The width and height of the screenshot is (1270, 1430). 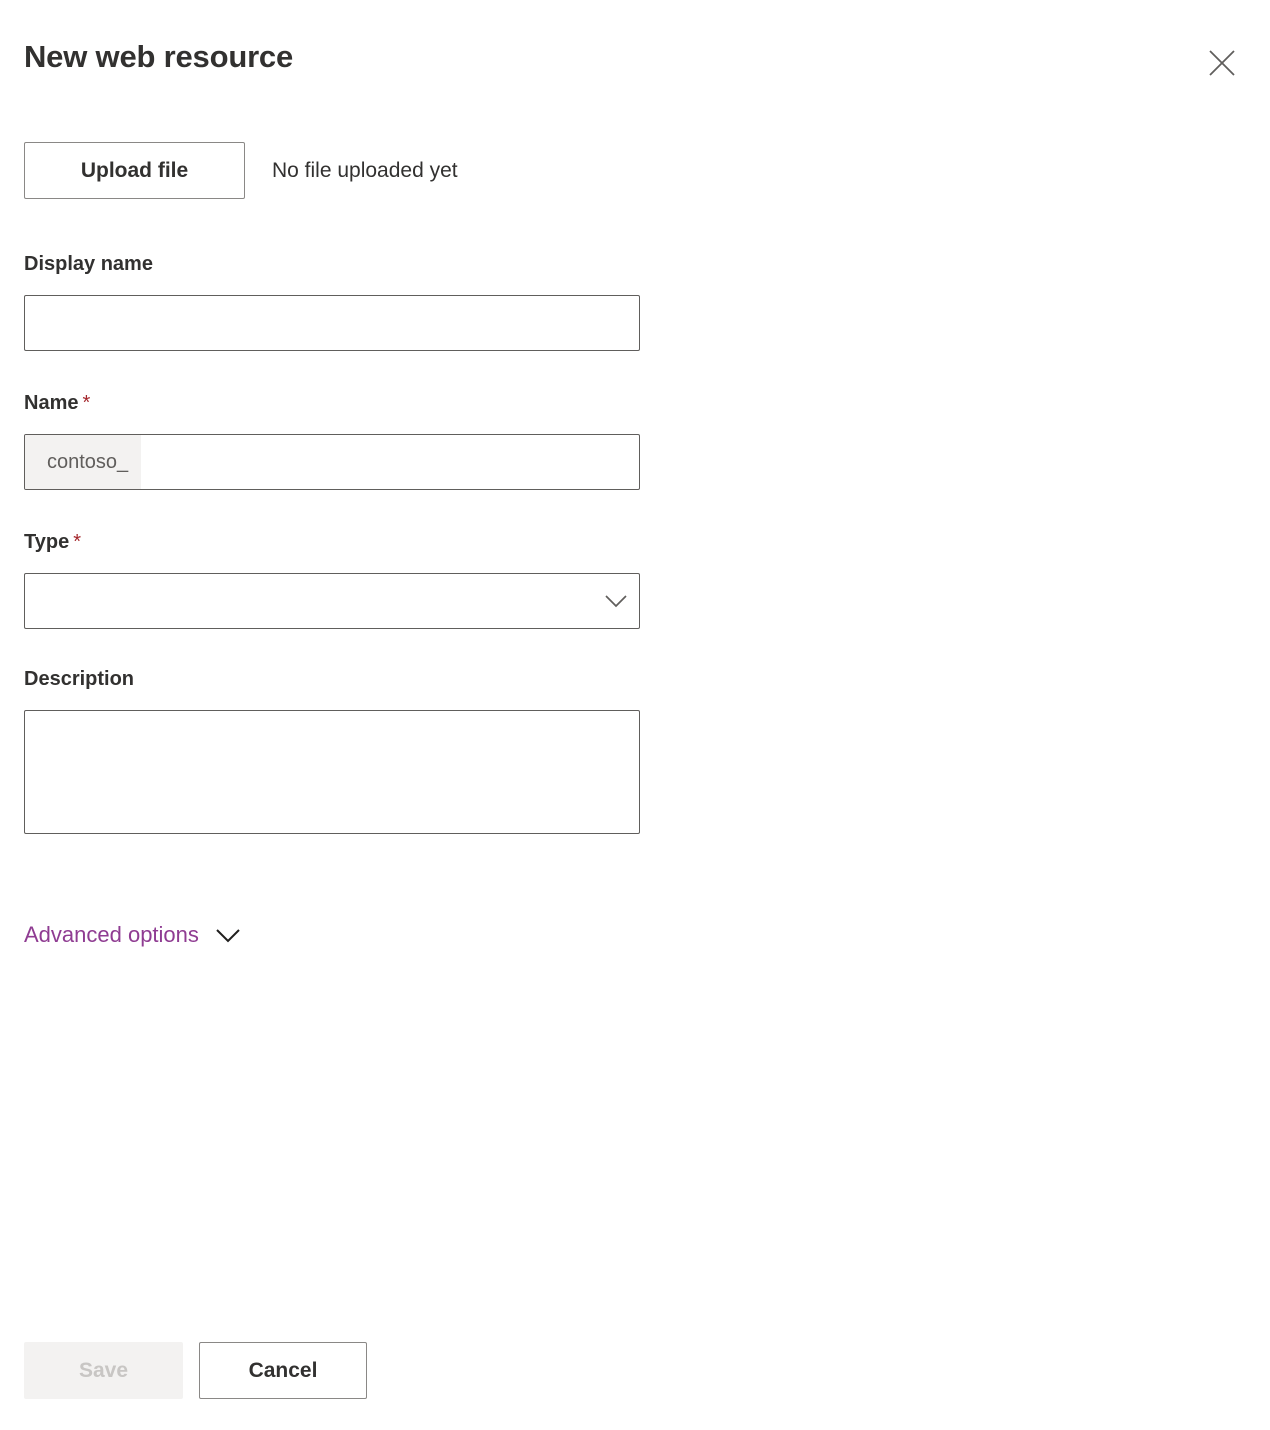 I want to click on name-label-text: Name, so click(x=51, y=403).